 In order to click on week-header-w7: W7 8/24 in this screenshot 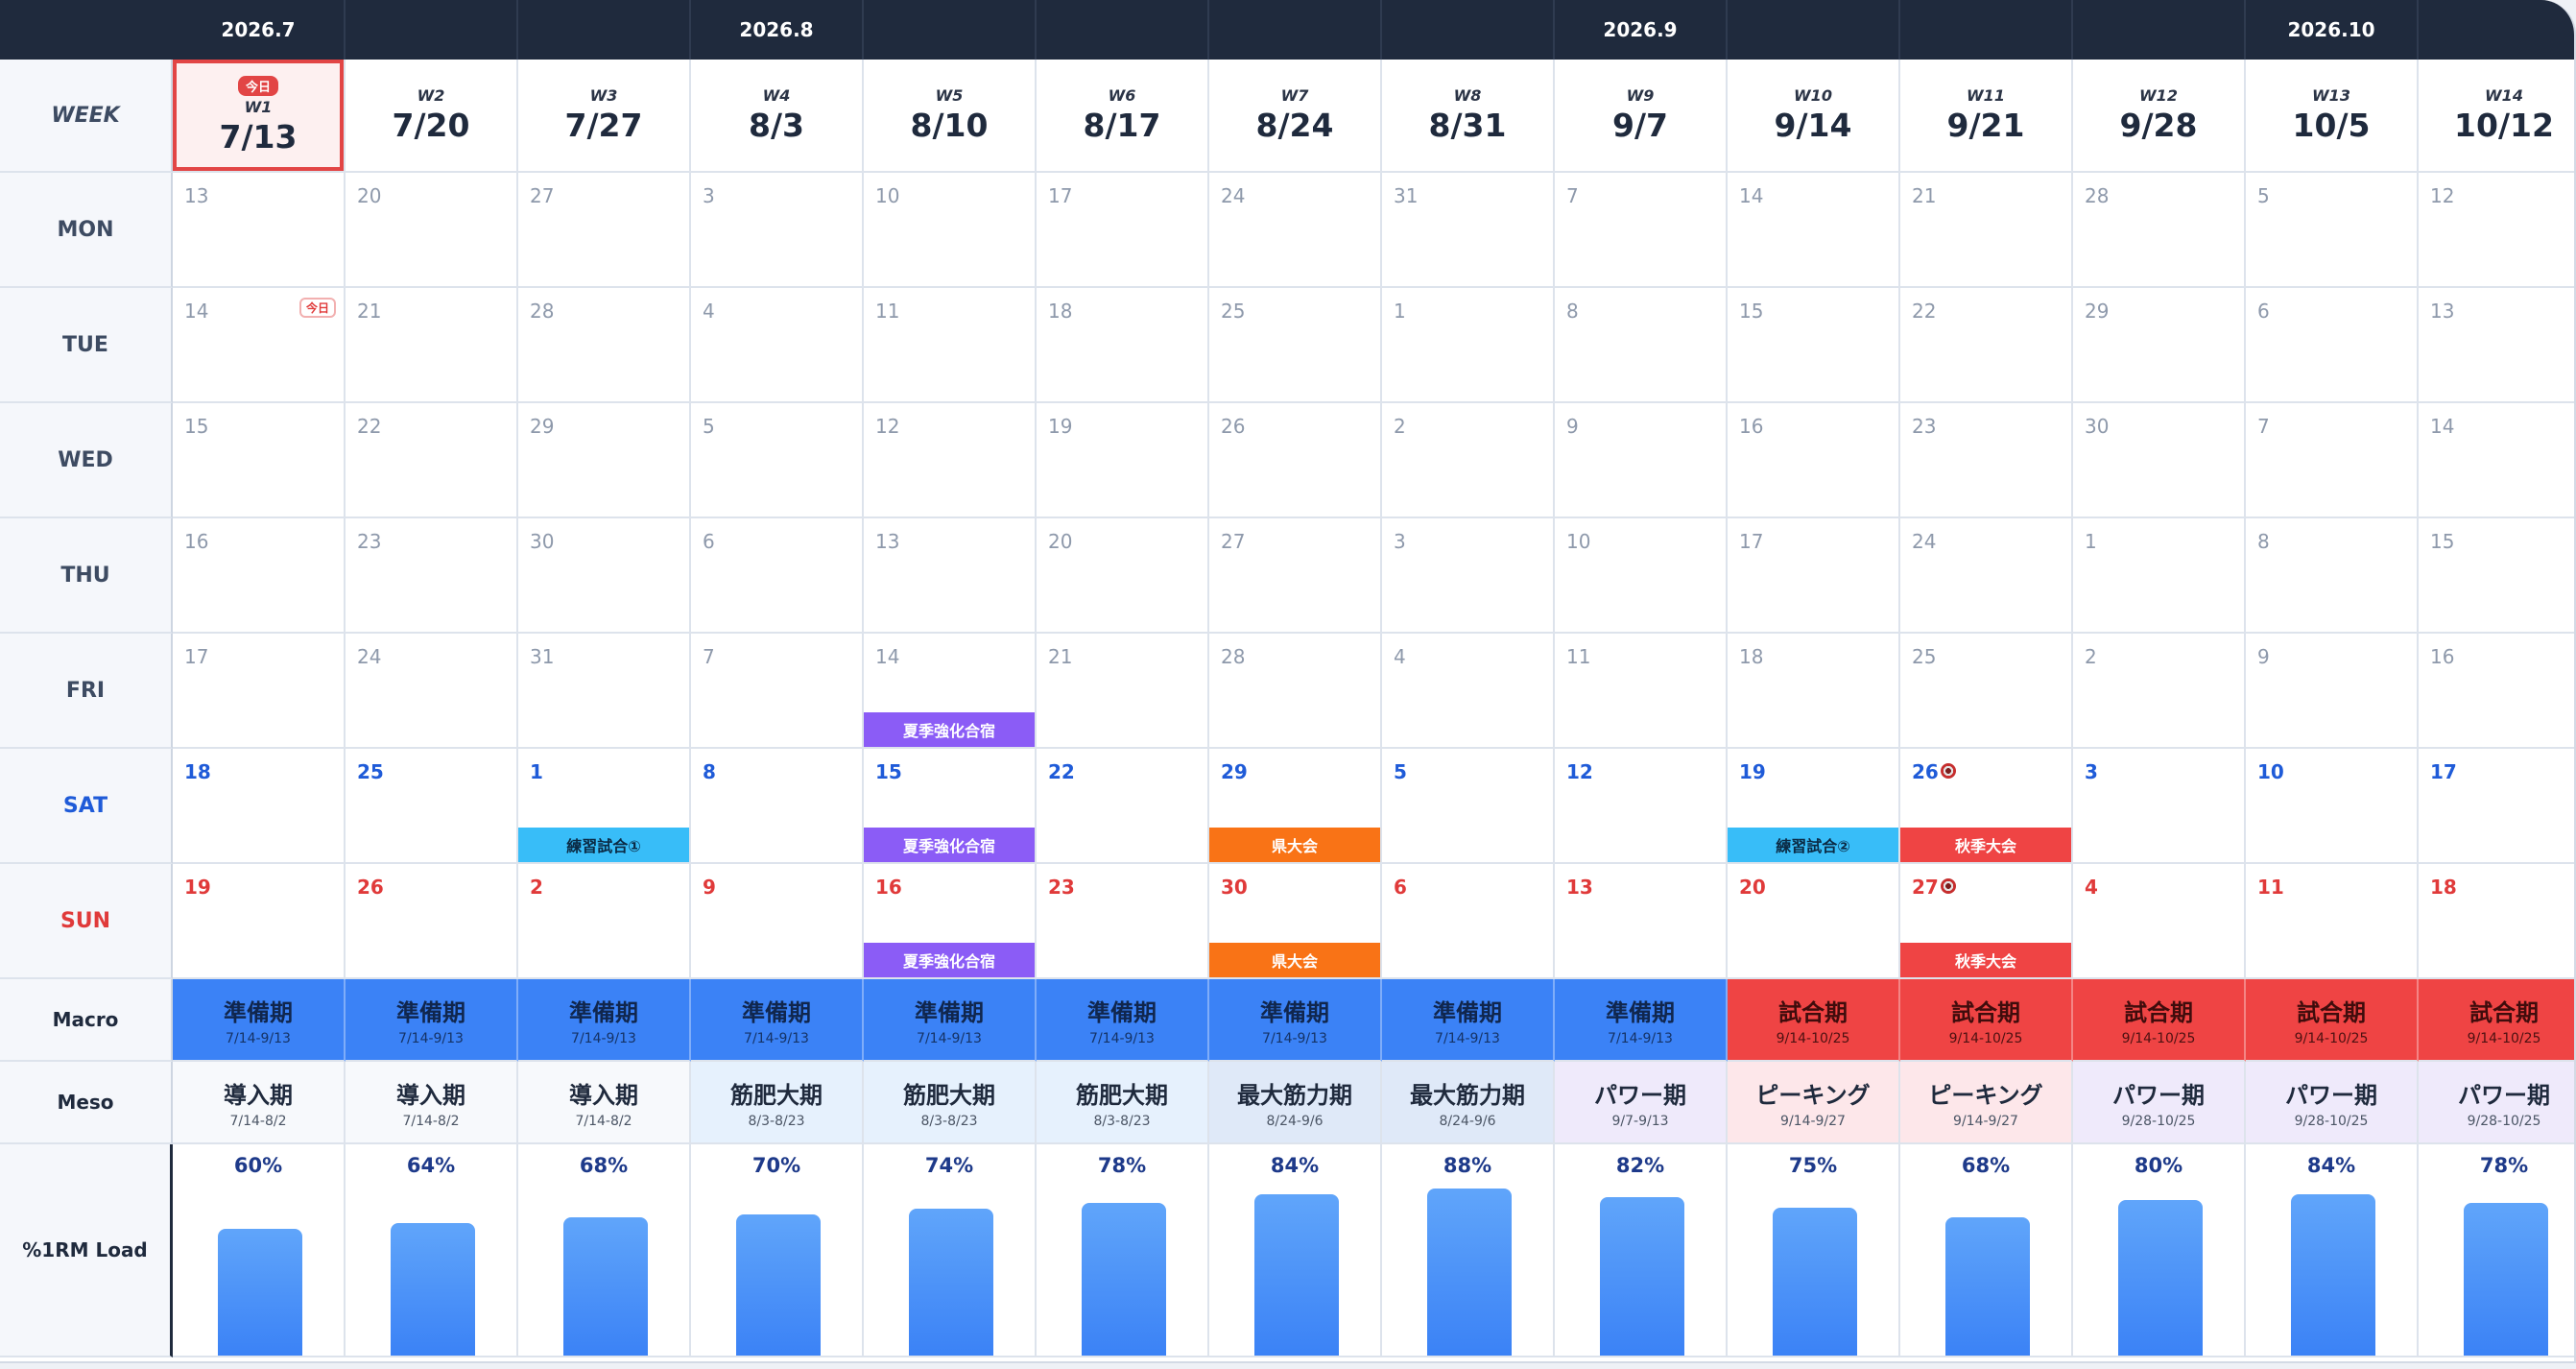, I will do `click(1295, 117)`.